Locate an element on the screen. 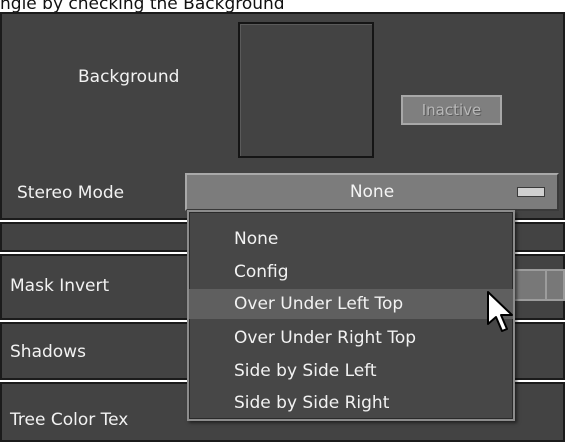  dropdown-handle-icon is located at coordinates (531, 192).